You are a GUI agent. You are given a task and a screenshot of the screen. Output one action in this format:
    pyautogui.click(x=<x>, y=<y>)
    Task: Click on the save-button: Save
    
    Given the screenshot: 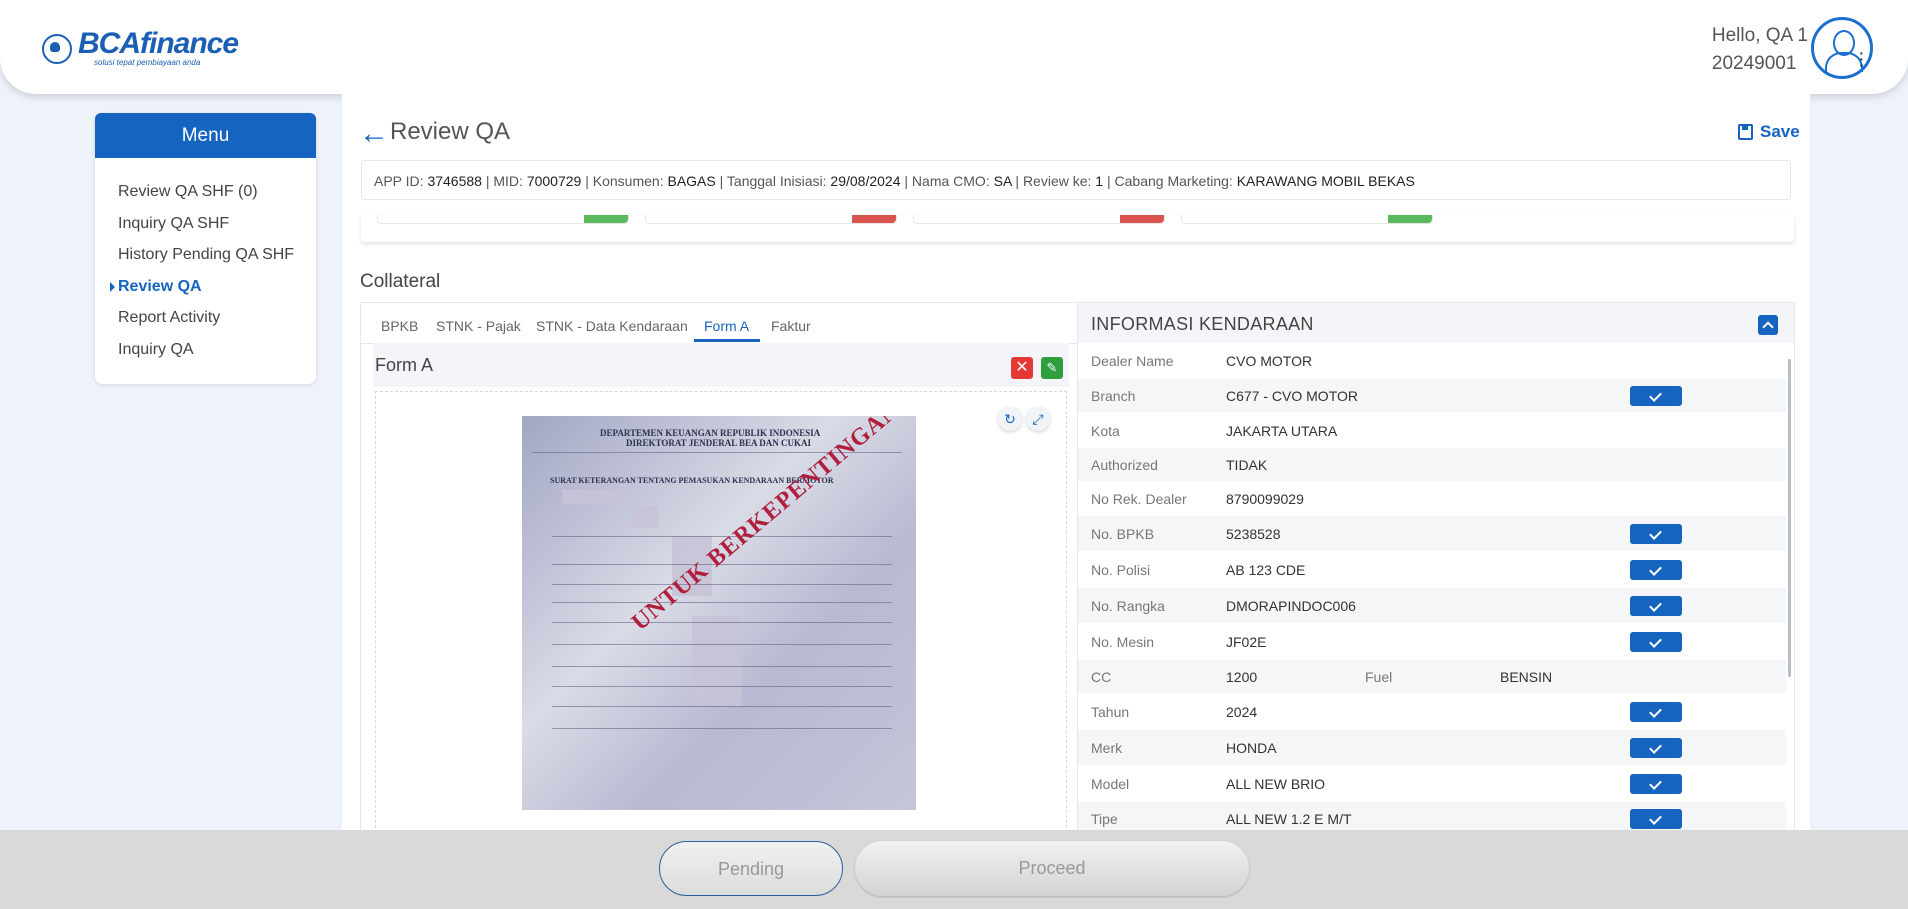 What is the action you would take?
    pyautogui.click(x=1769, y=132)
    